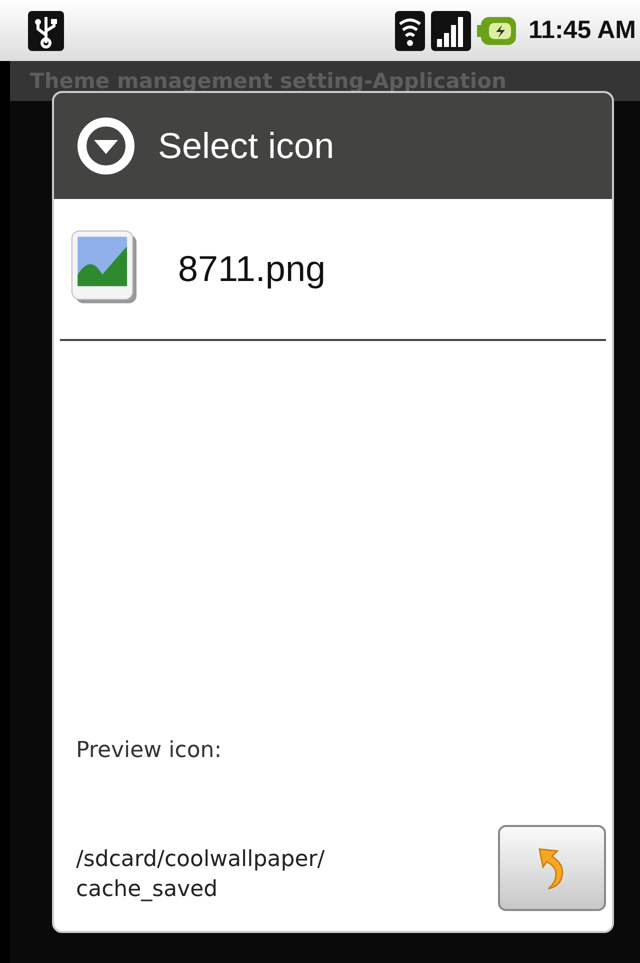 This screenshot has height=963, width=640. I want to click on dropdown-icon, so click(106, 146).